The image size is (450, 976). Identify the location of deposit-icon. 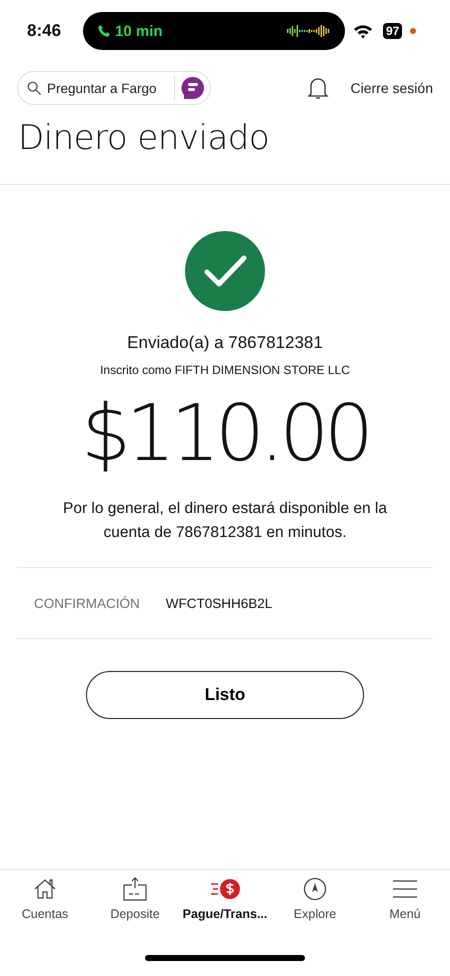
(135, 889).